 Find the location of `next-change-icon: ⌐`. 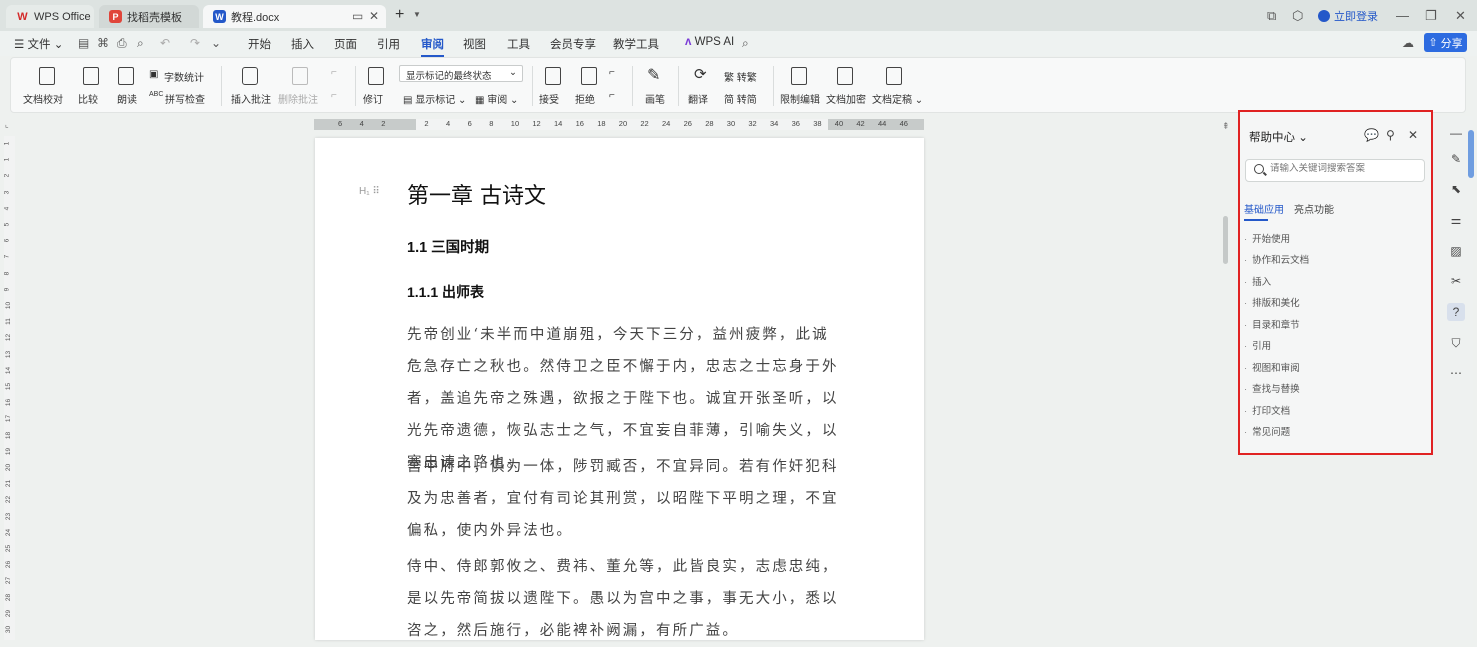

next-change-icon: ⌐ is located at coordinates (612, 95).